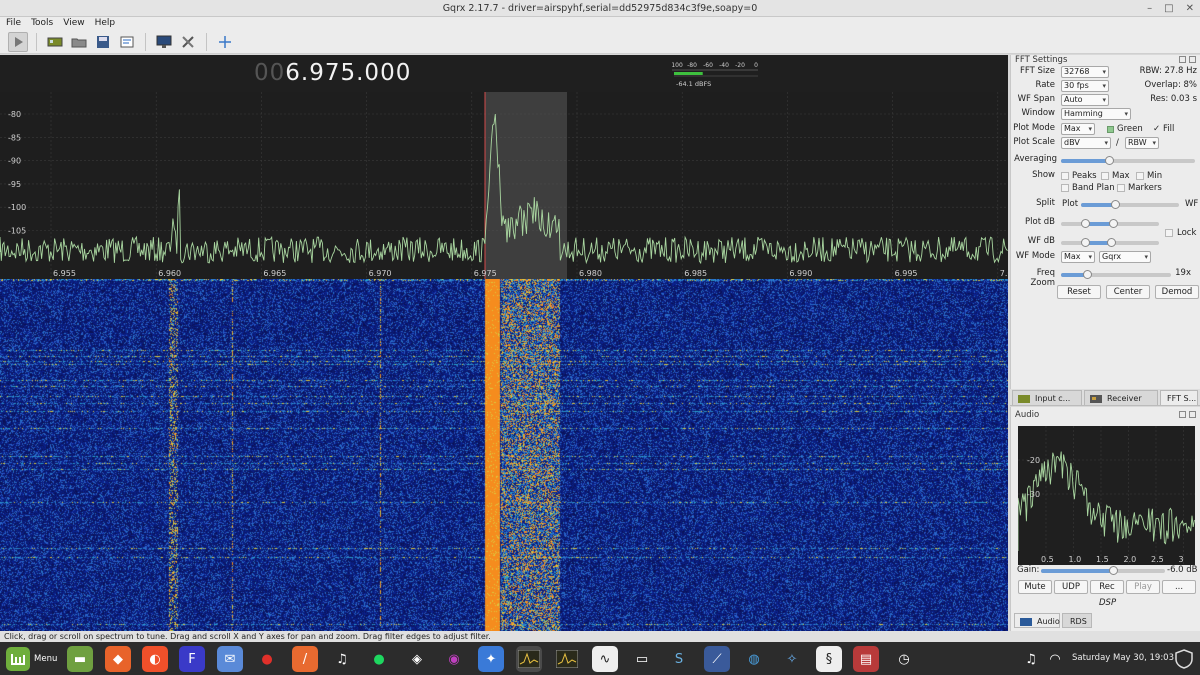 Image resolution: width=1200 pixels, height=675 pixels. Describe the element at coordinates (485, 273) in the screenshot. I see `spectrum-x-tick: 6.975` at that location.